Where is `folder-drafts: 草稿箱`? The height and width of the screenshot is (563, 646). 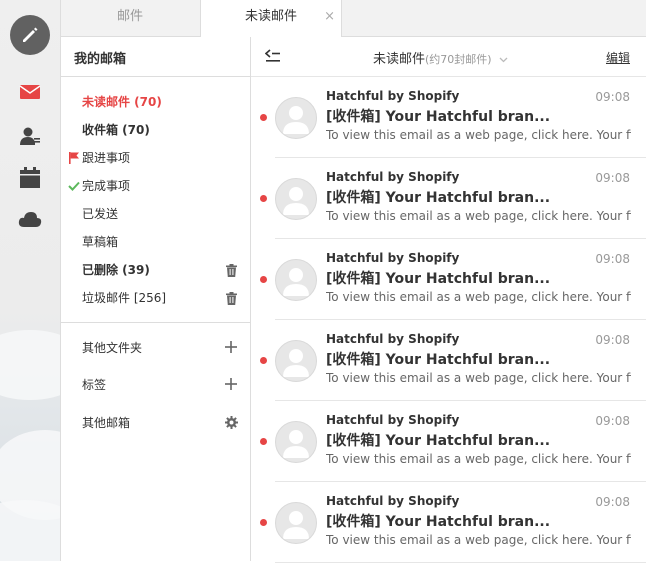
folder-drafts: 草稿箱 is located at coordinates (100, 242).